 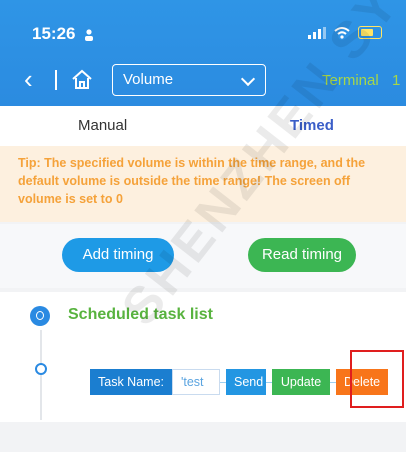 I want to click on chevron-down-icon, so click(x=248, y=79).